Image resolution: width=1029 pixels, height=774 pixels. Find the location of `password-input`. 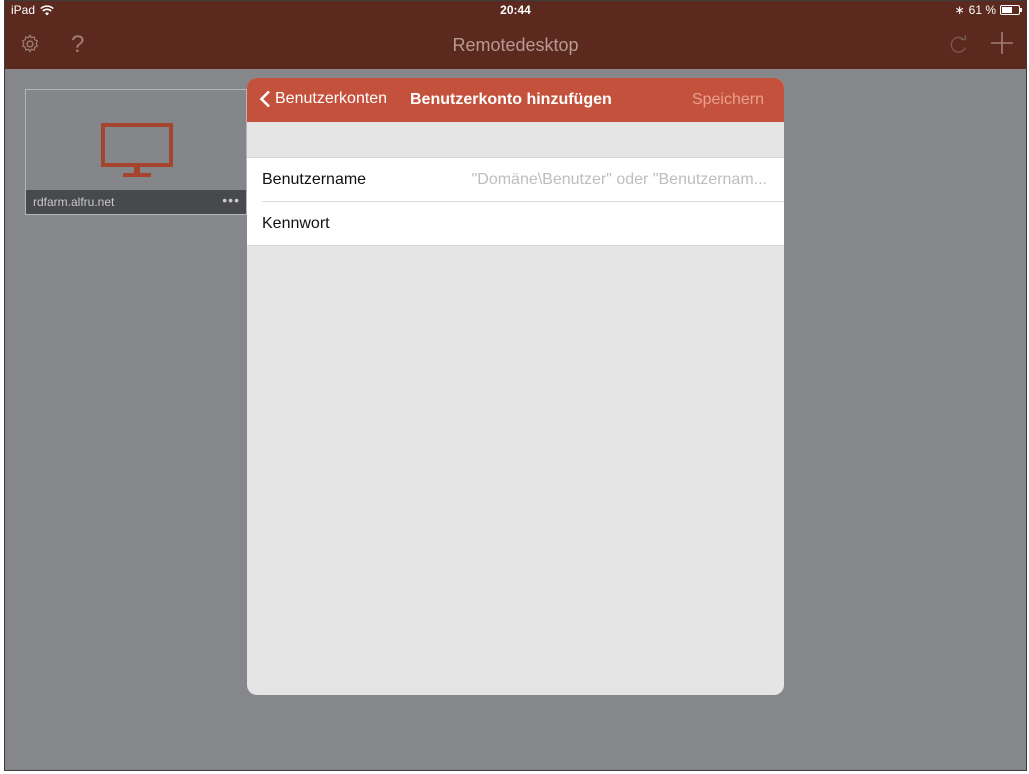

password-input is located at coordinates (602, 224).